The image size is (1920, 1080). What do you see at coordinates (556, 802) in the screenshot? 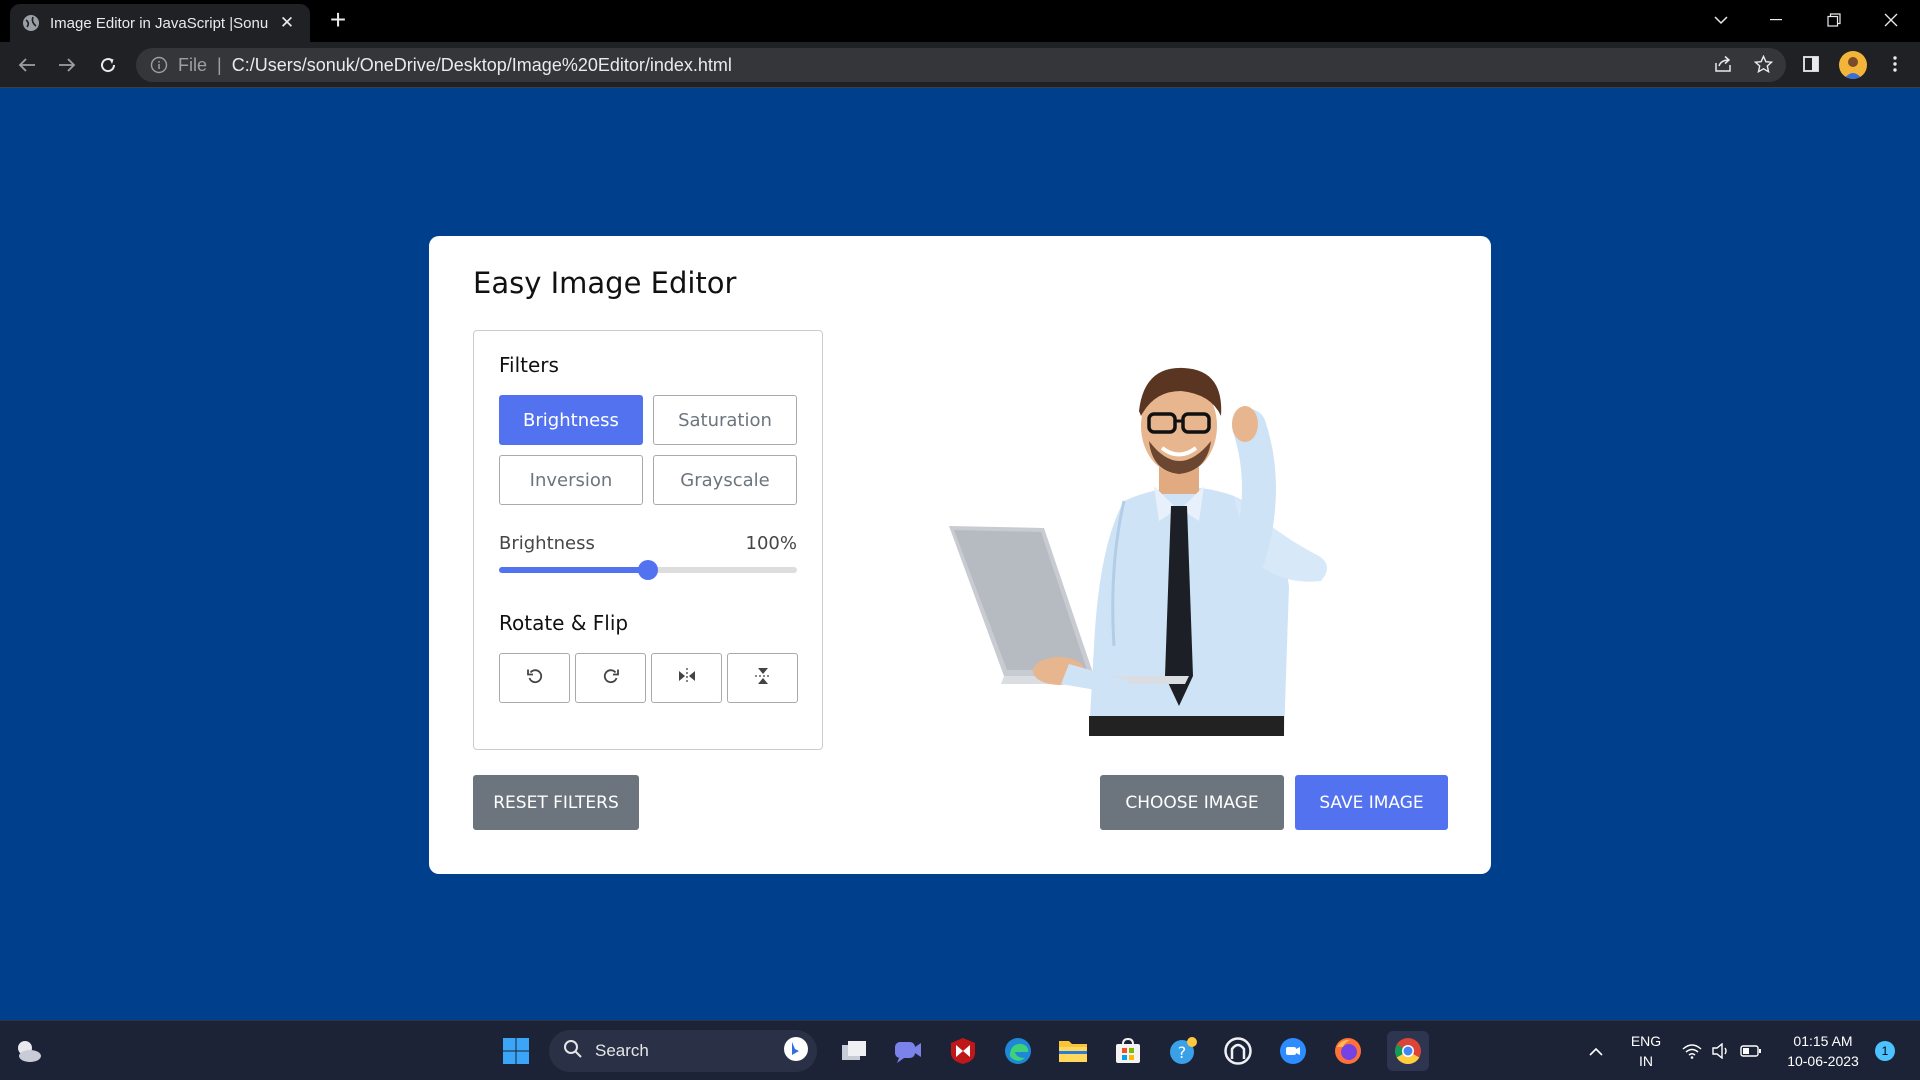
I see `reset-filters-button: Reset Filters` at bounding box center [556, 802].